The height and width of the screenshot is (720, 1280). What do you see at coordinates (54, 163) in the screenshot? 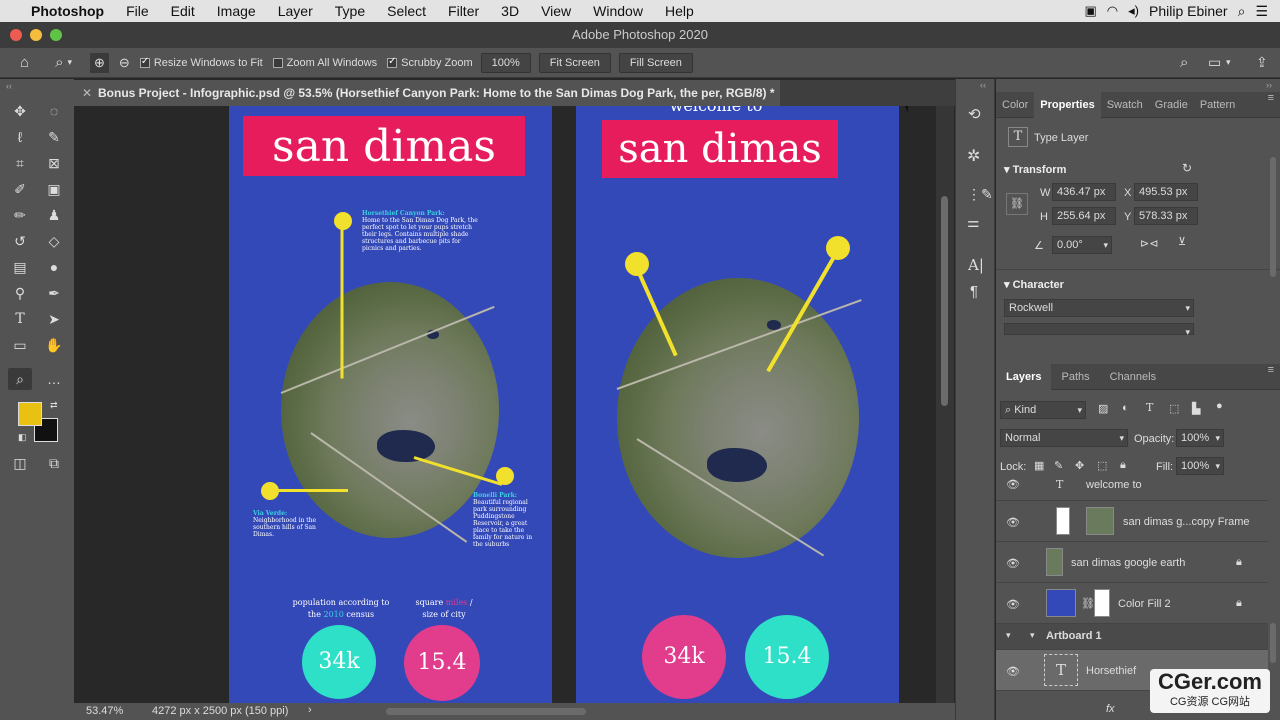
I see `frame-tool-icon: ⊠` at bounding box center [54, 163].